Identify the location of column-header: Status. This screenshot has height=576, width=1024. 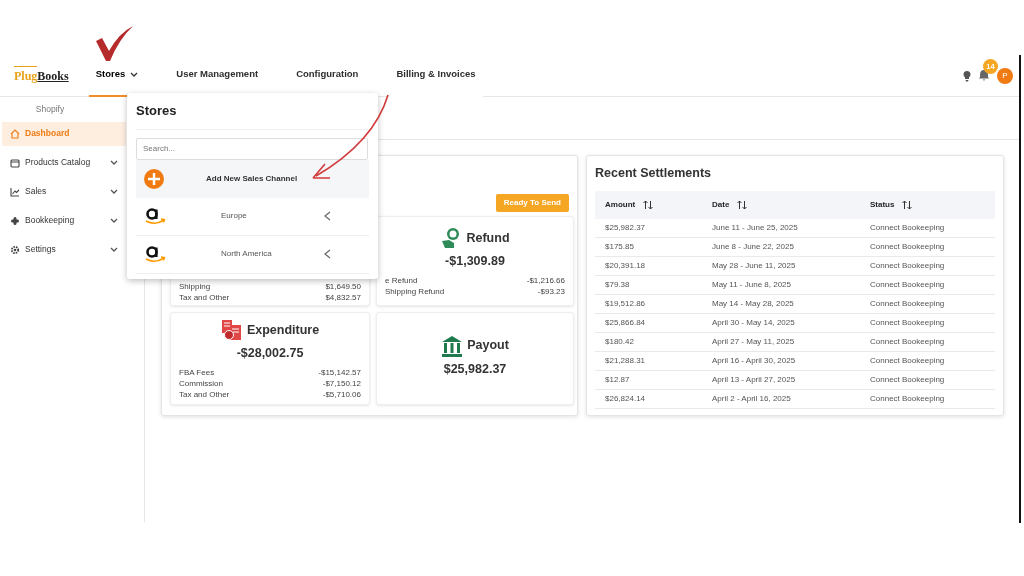
(927, 204).